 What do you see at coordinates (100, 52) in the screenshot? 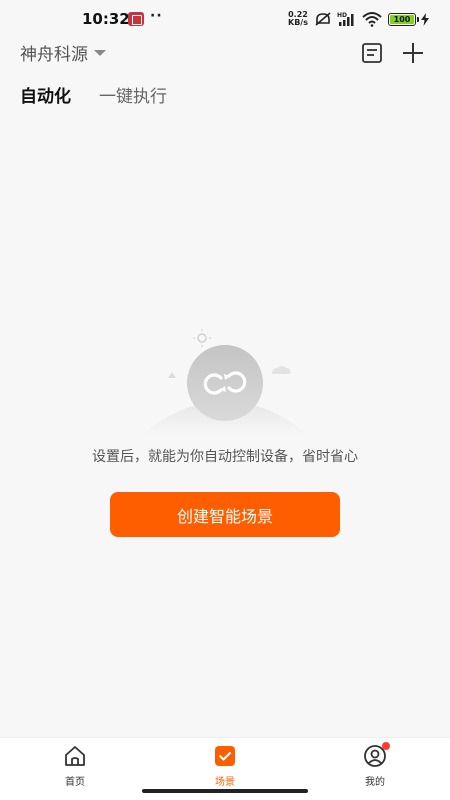
I see `caret-down-icon` at bounding box center [100, 52].